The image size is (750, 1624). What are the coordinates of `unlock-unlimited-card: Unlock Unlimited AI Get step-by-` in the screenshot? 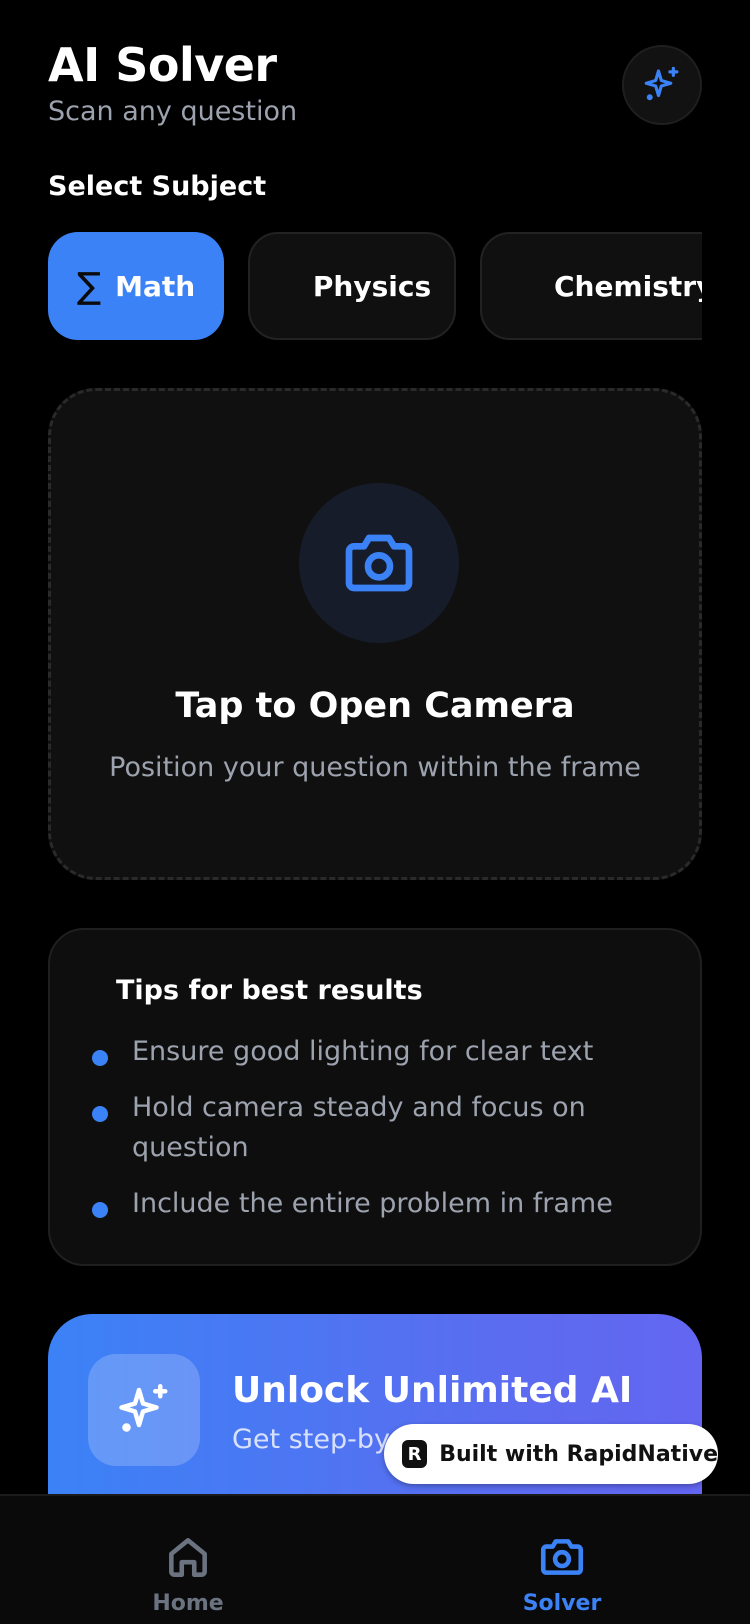 It's located at (375, 1414).